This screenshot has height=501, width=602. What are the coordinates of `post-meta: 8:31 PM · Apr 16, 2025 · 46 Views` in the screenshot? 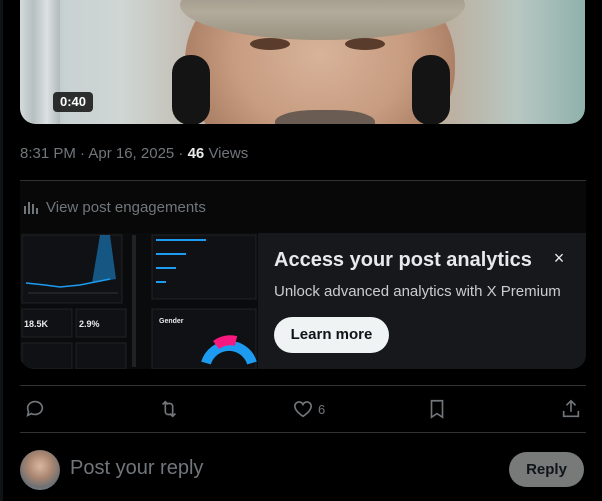 It's located at (134, 153).